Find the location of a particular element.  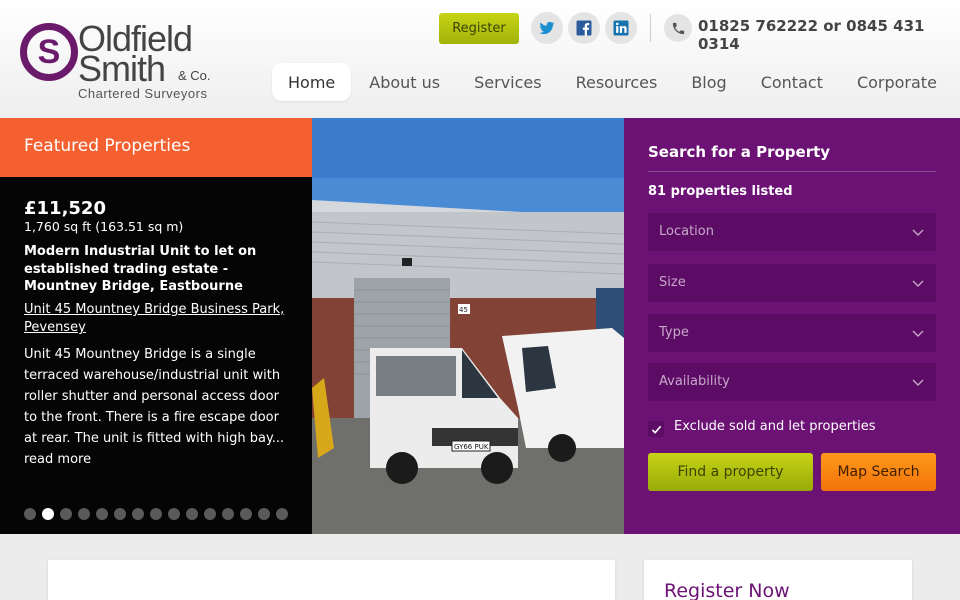

property-size: 1,760 sq ft (163.51 sq m) is located at coordinates (104, 226).